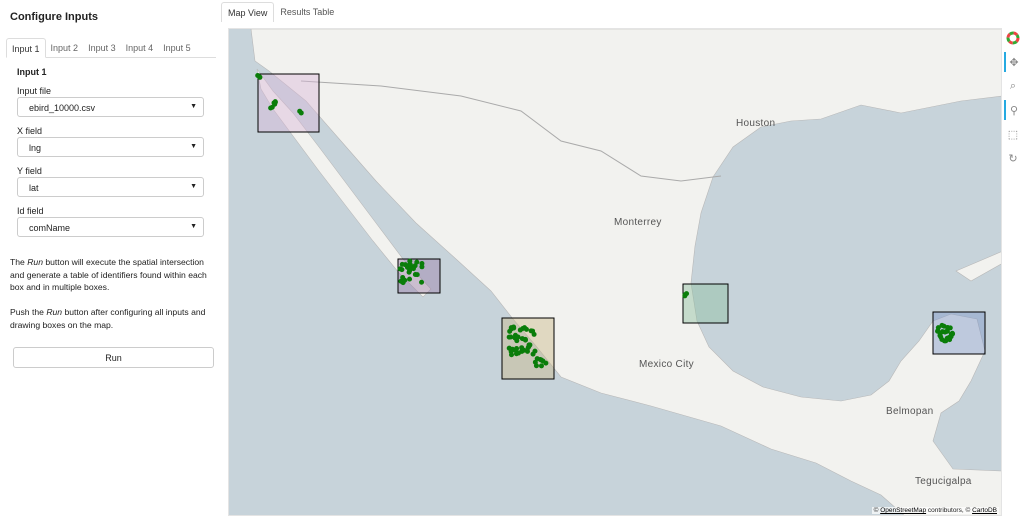  Describe the element at coordinates (666, 364) in the screenshot. I see `city-label-mexico-city: Mexico City` at that location.